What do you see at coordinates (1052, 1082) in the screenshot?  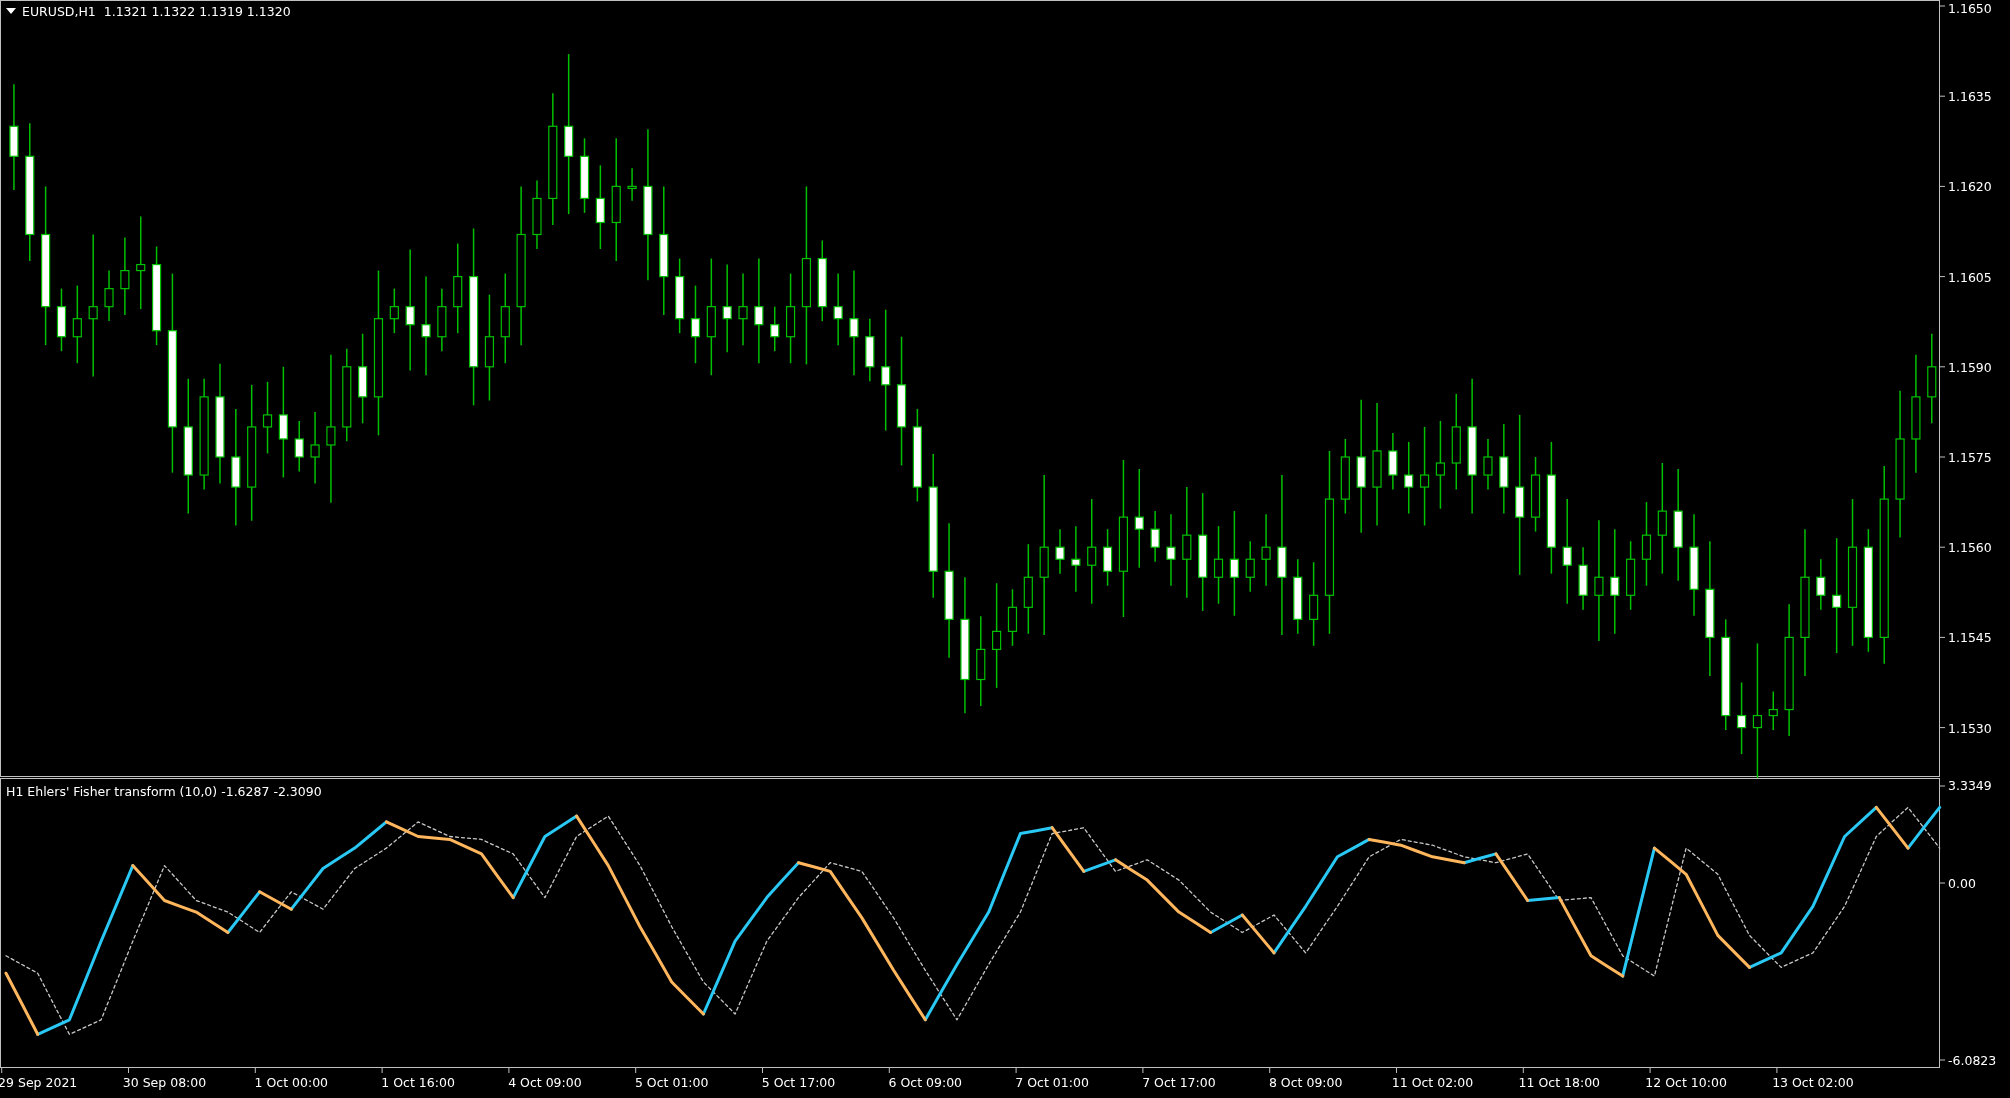 I see `time-axis-label: 7 Oct 01:00` at bounding box center [1052, 1082].